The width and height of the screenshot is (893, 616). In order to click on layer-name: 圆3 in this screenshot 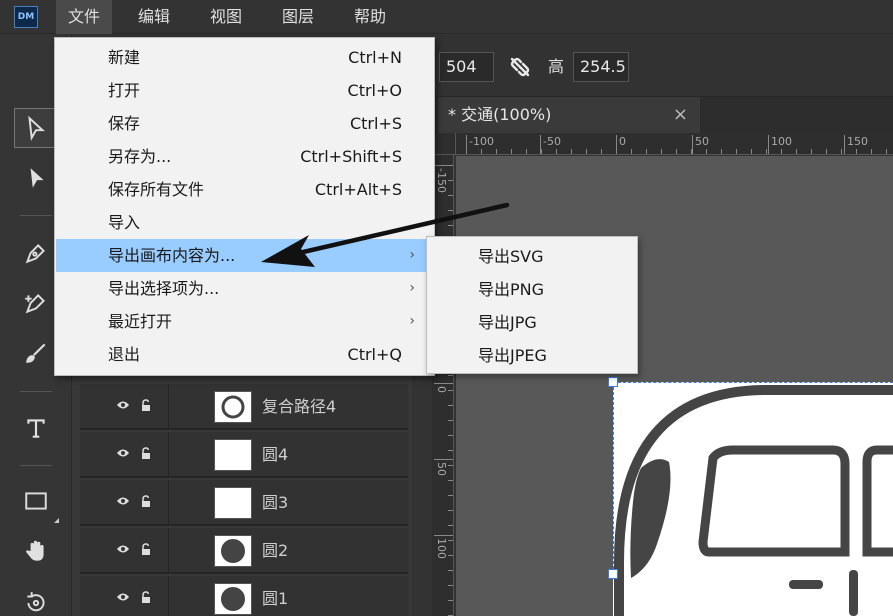, I will do `click(275, 502)`.